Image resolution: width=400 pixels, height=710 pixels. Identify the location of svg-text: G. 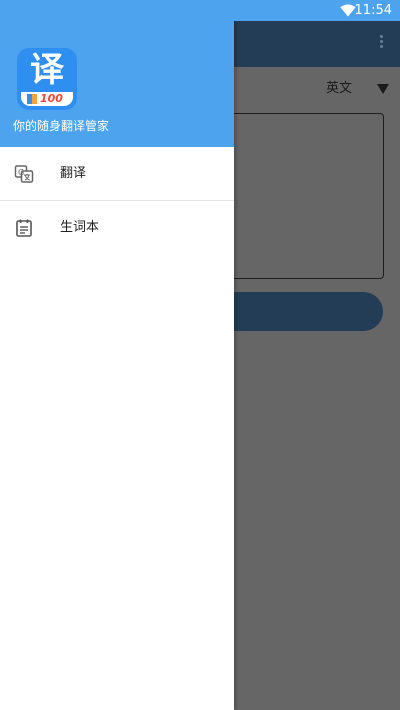
(21, 172).